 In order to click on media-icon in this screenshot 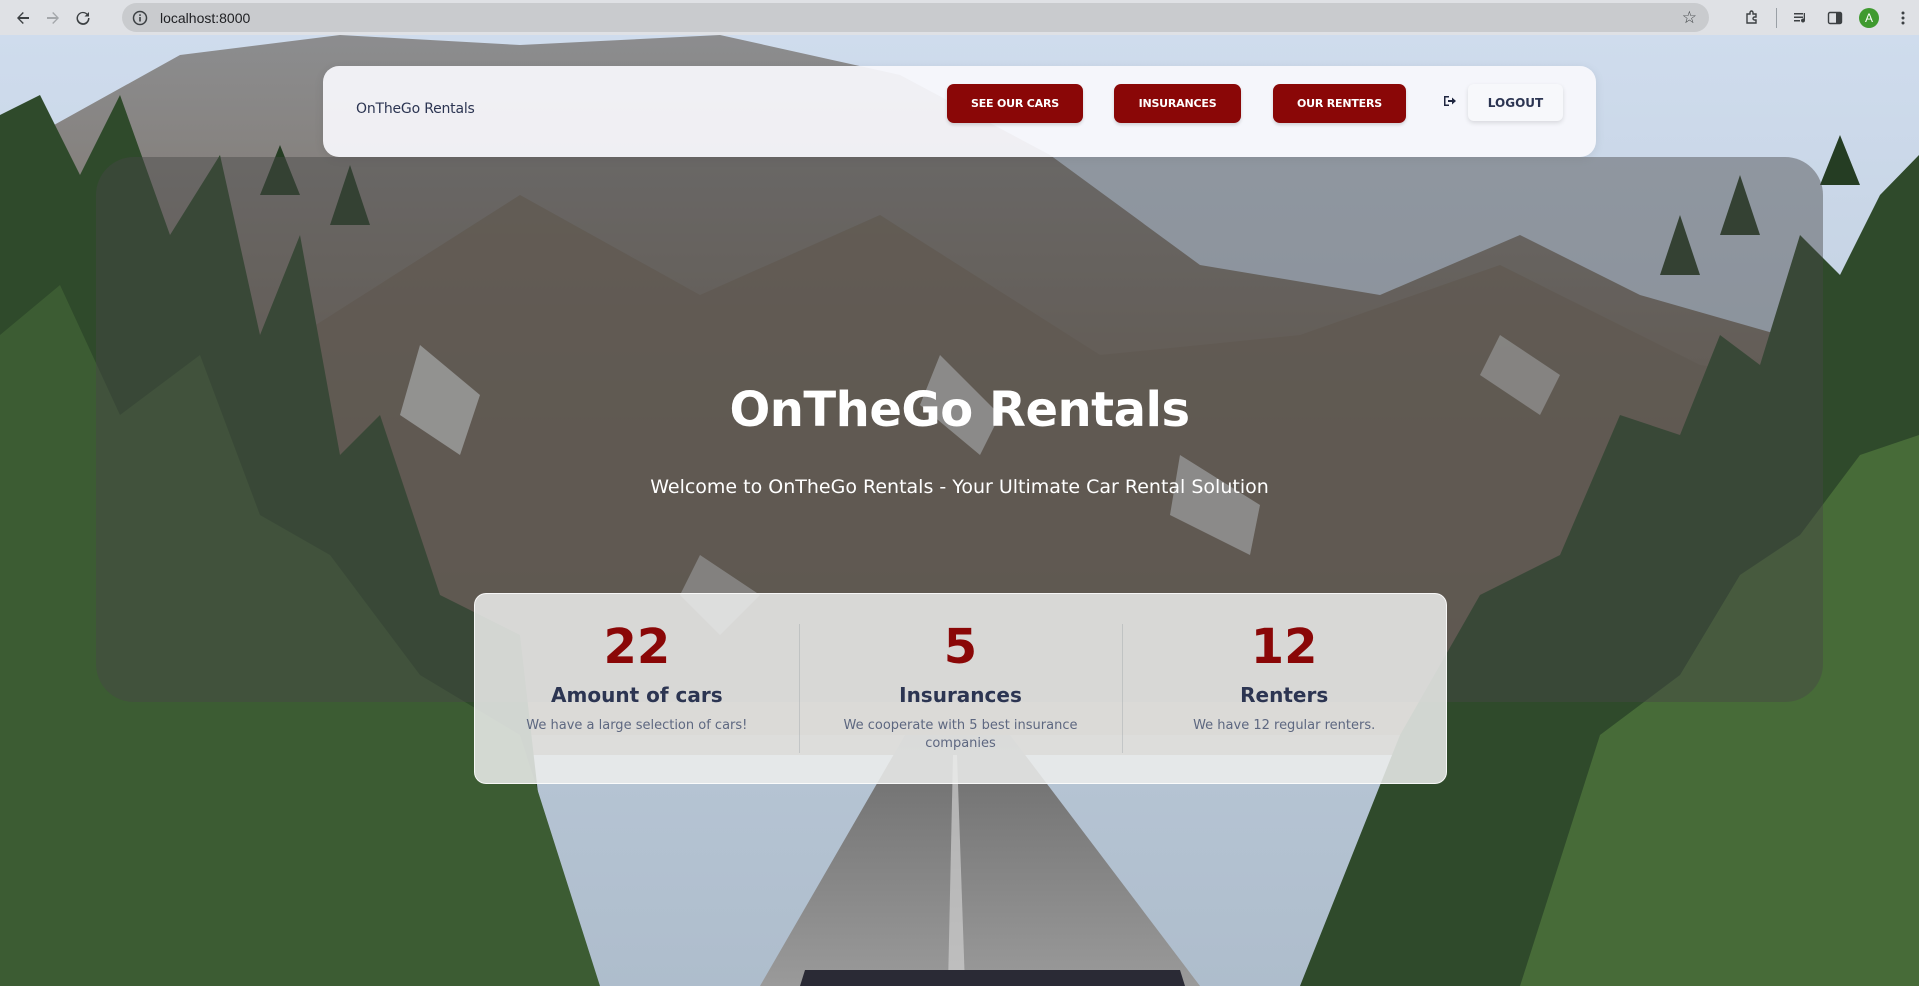, I will do `click(1801, 18)`.